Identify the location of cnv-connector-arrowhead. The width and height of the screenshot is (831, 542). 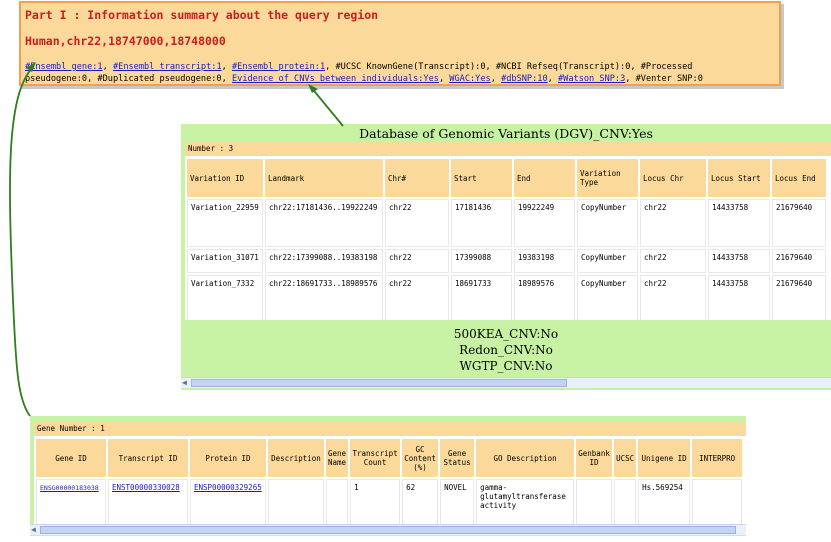
(313, 88).